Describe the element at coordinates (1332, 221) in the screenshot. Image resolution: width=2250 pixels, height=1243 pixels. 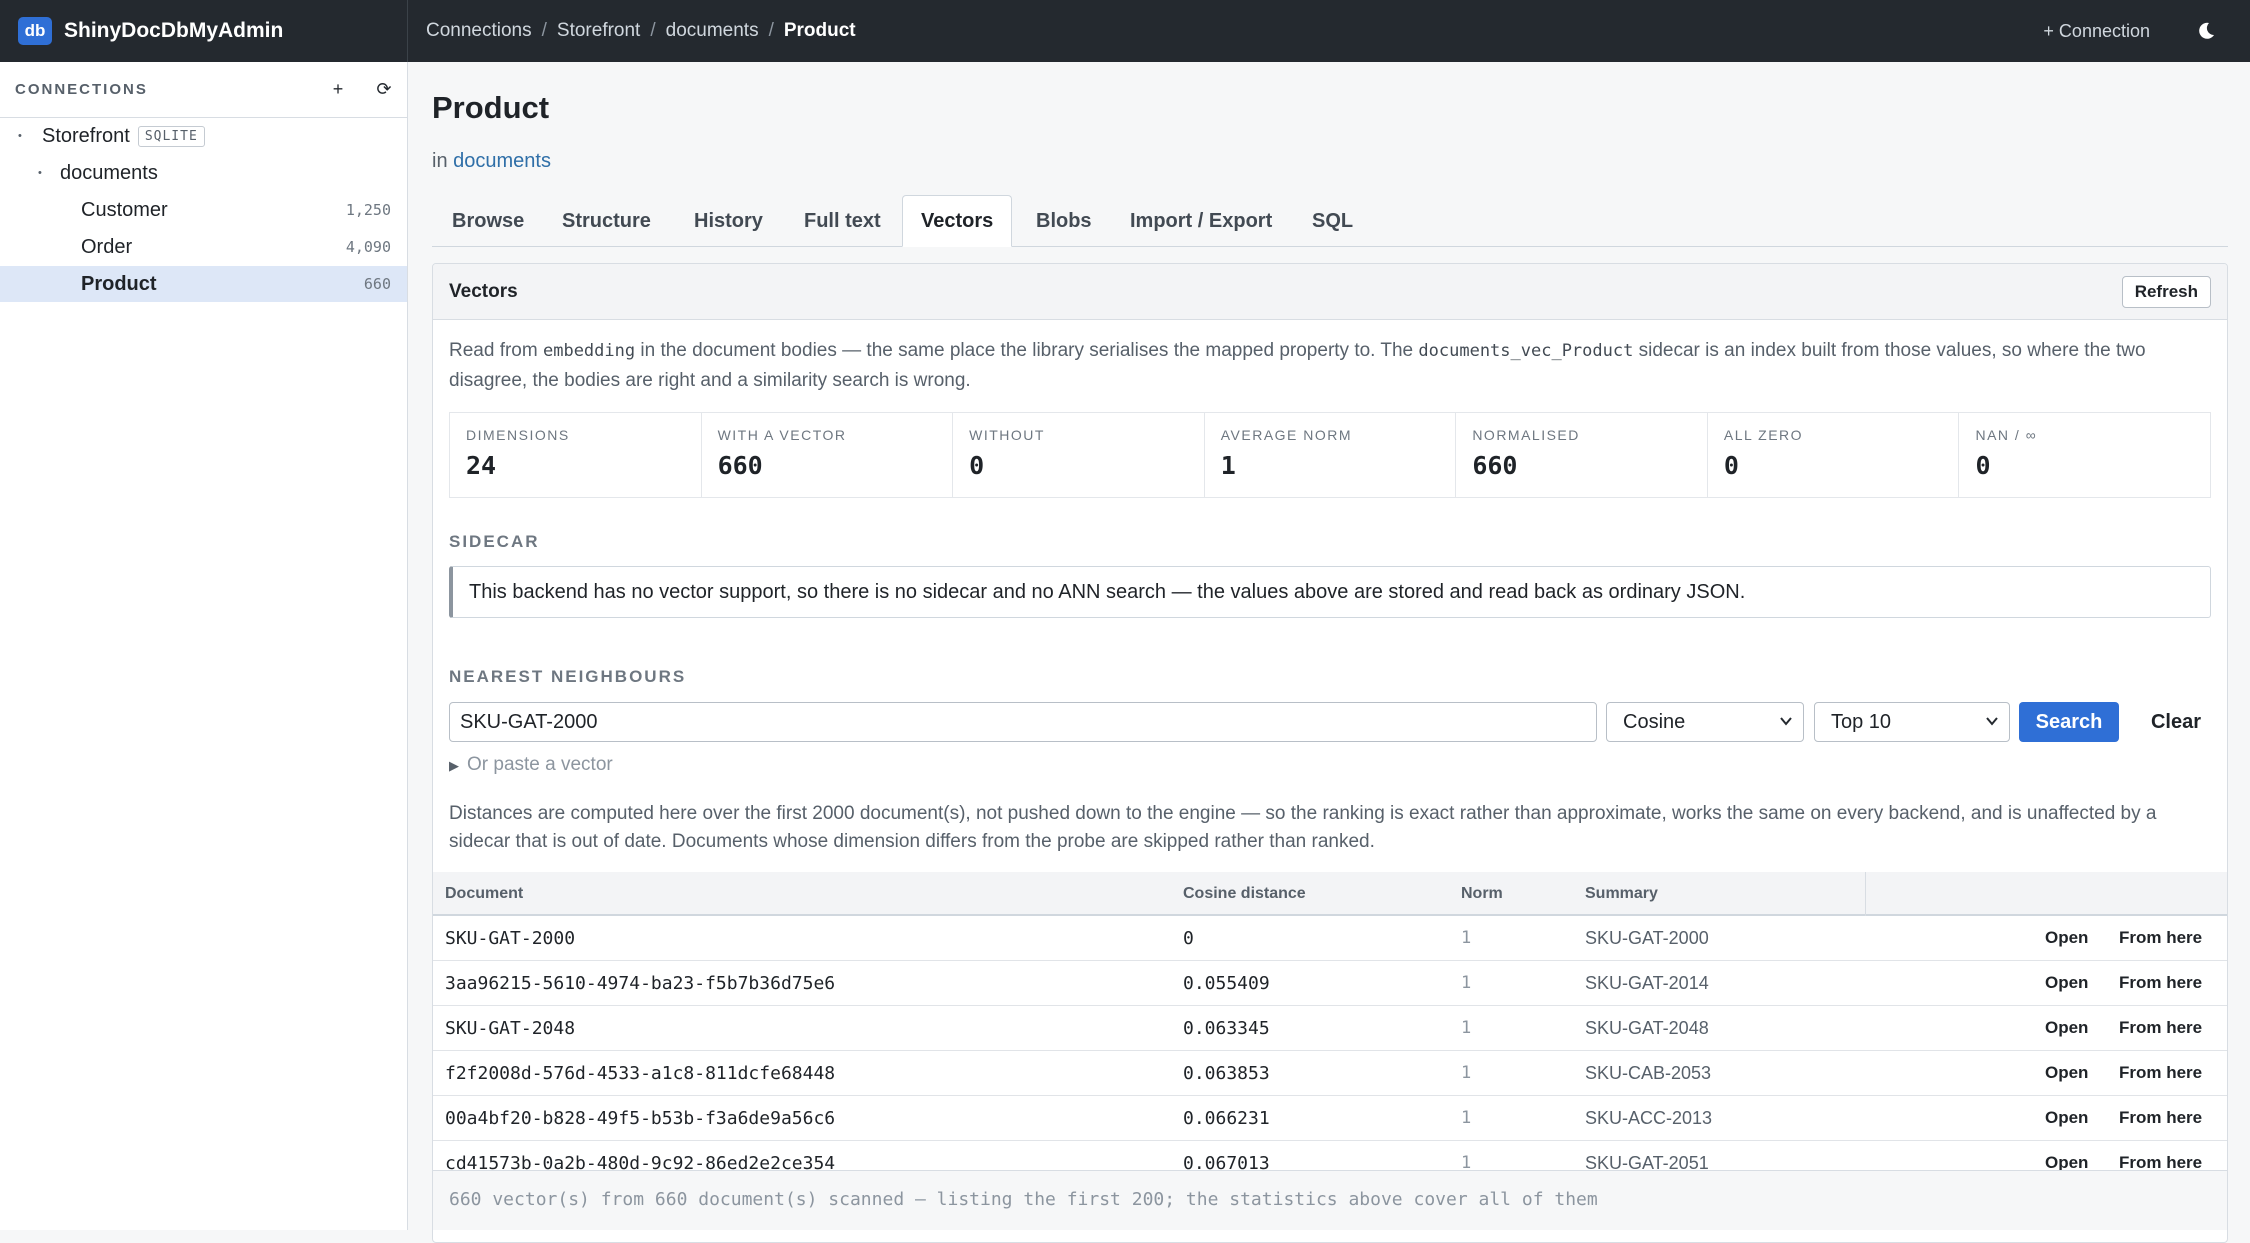
I see `tab-sql: SQL` at that location.